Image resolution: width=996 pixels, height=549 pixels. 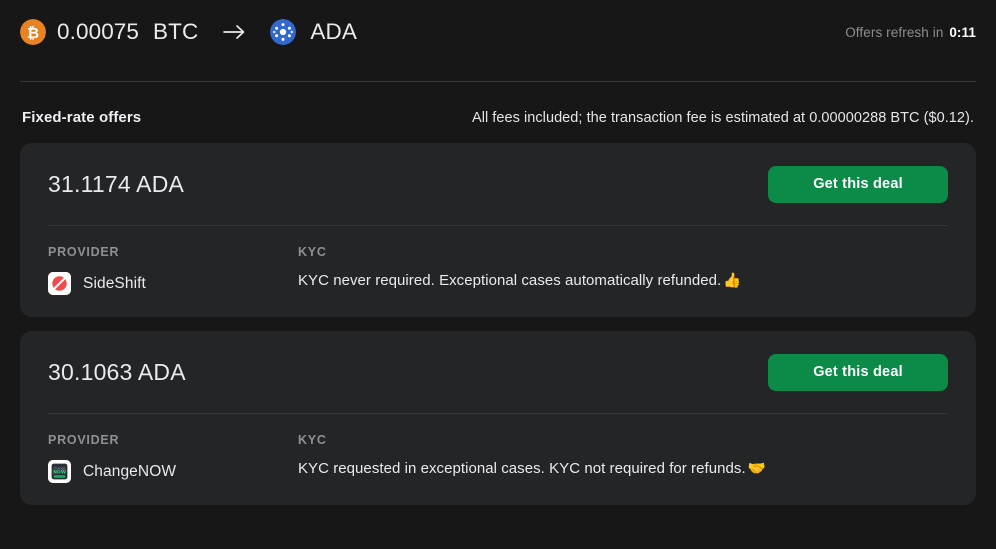 I want to click on provider-name: ChangeNOW, so click(x=130, y=471).